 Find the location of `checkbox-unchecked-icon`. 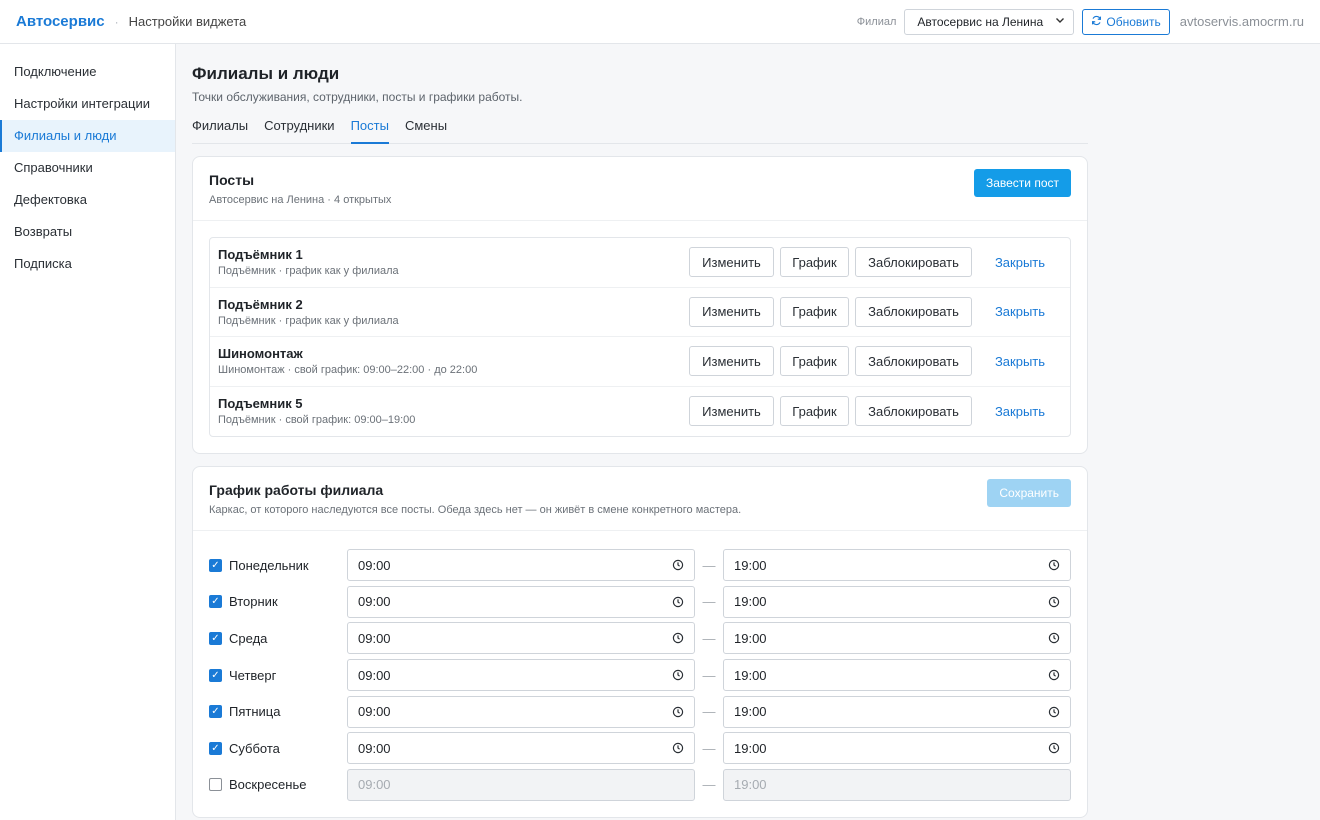

checkbox-unchecked-icon is located at coordinates (215, 785).